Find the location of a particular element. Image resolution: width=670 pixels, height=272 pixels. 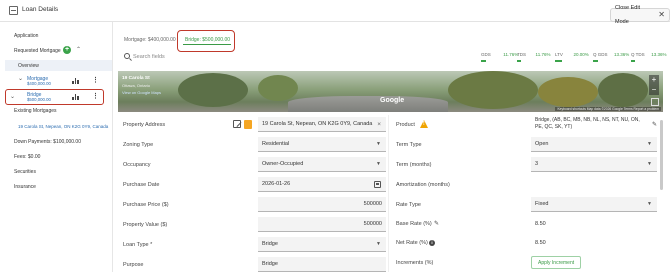

ratio-label: GDS is located at coordinates (486, 54).